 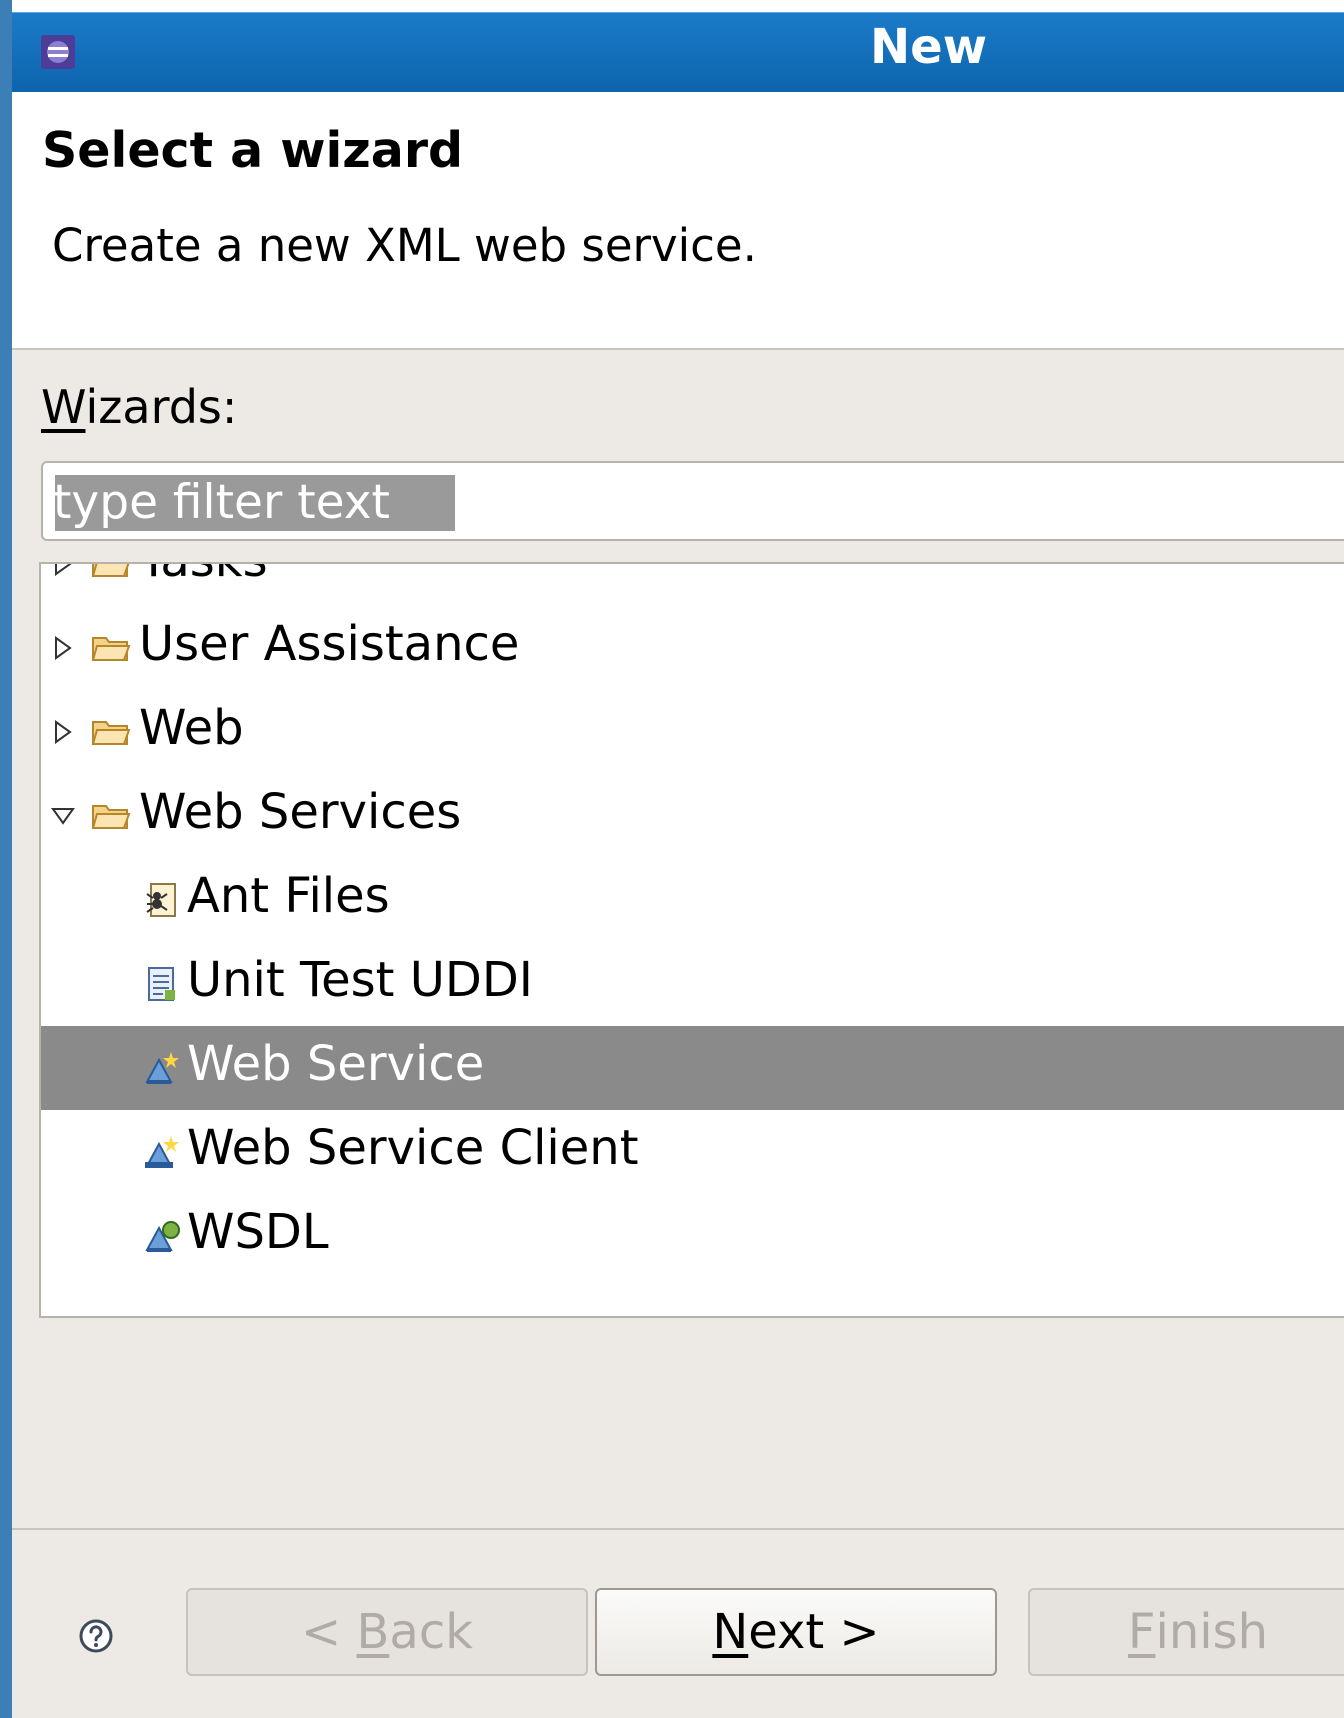 What do you see at coordinates (300, 812) in the screenshot?
I see `tree-item-label: Web Services` at bounding box center [300, 812].